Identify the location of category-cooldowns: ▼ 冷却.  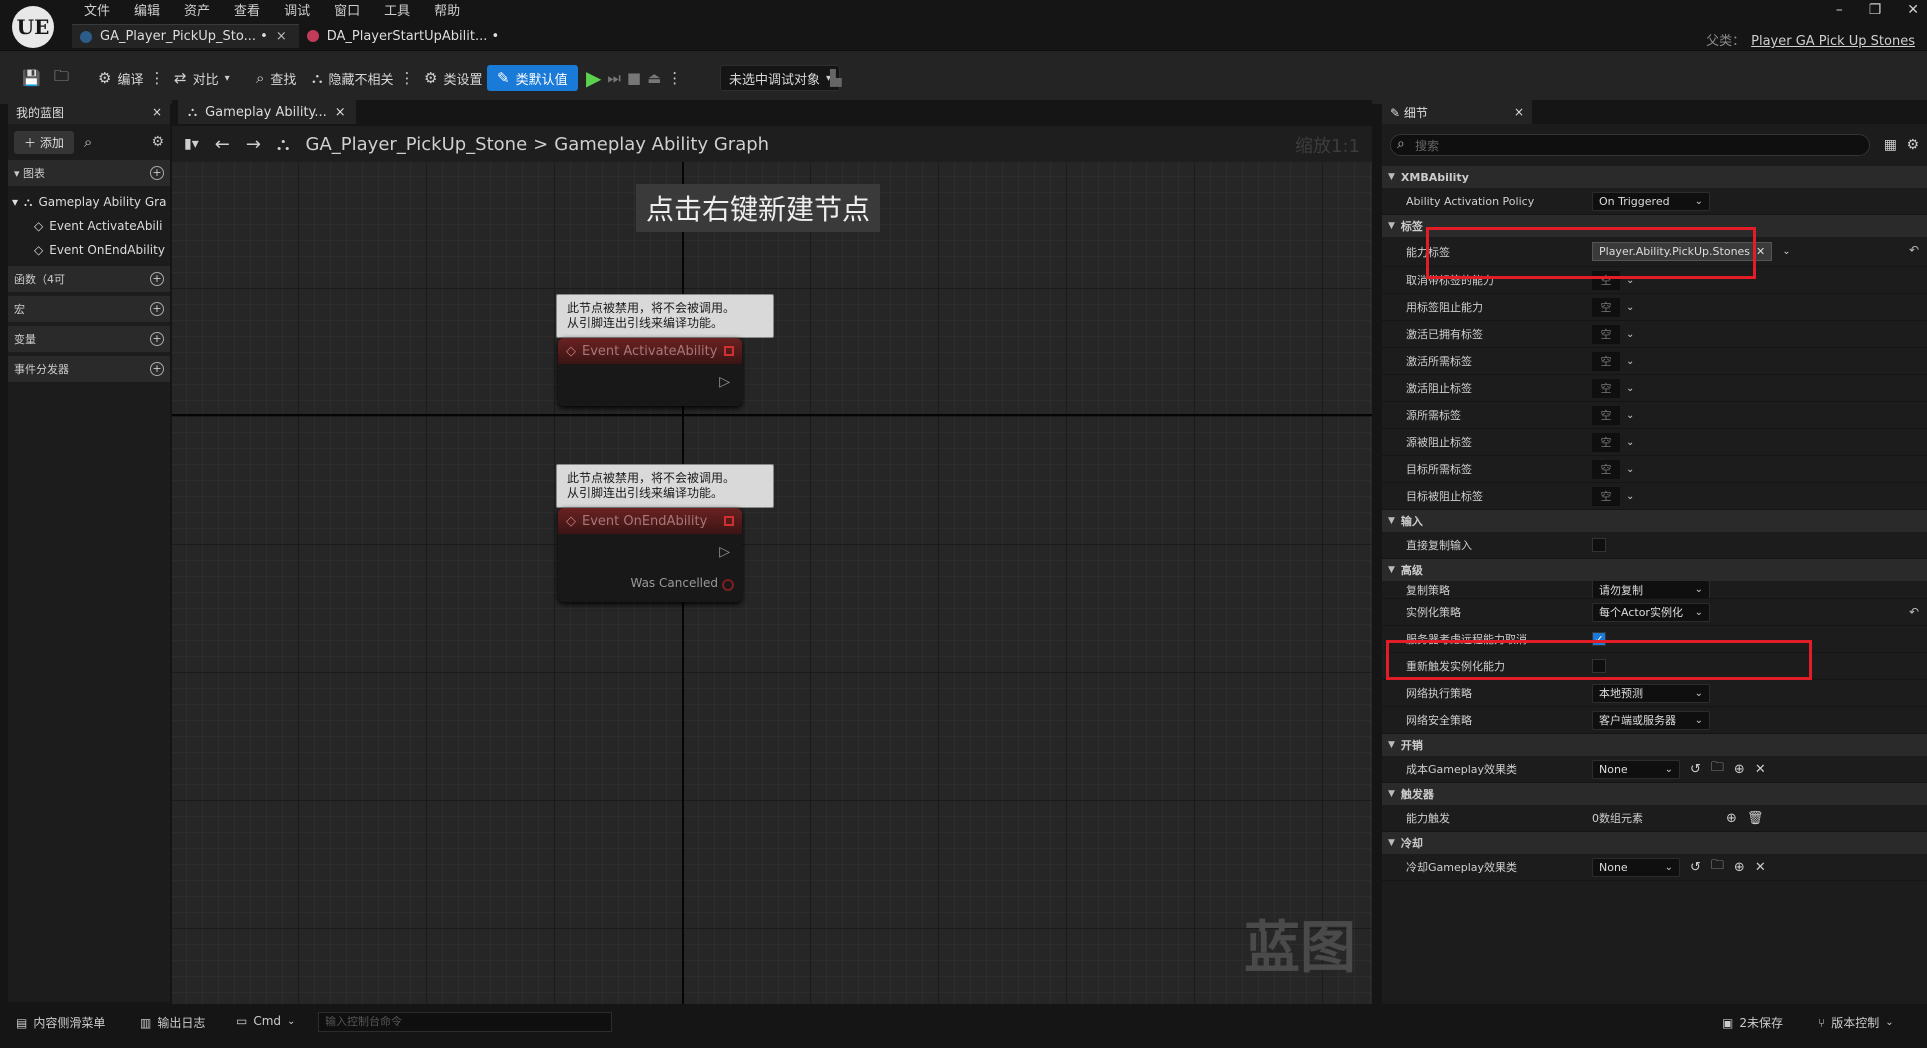
(1654, 843).